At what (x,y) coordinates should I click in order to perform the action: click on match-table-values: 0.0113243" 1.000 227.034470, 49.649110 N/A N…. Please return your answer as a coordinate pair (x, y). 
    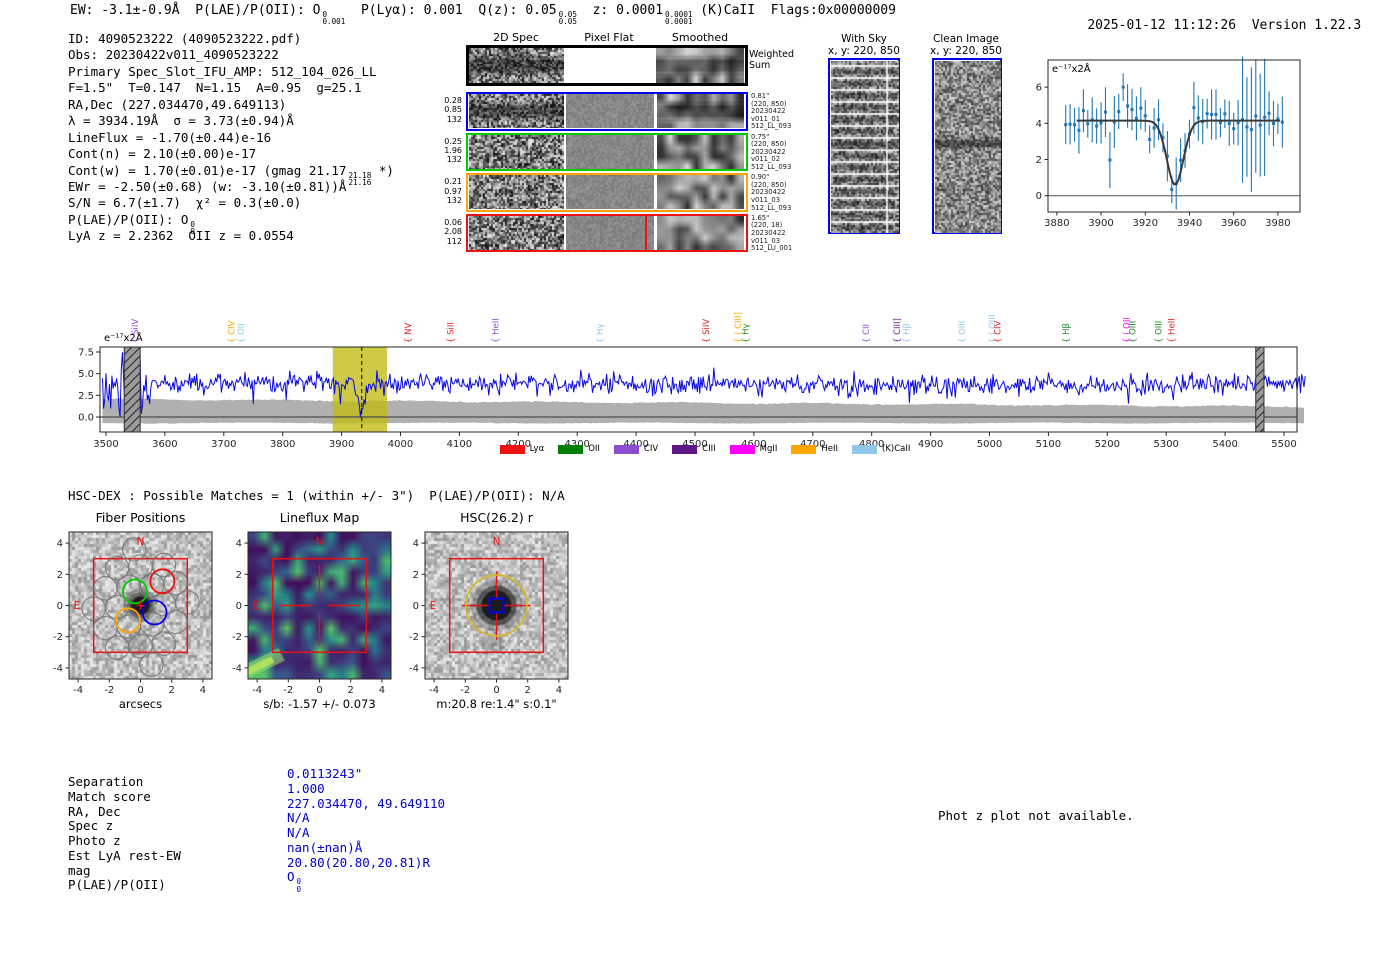
    Looking at the image, I should click on (366, 830).